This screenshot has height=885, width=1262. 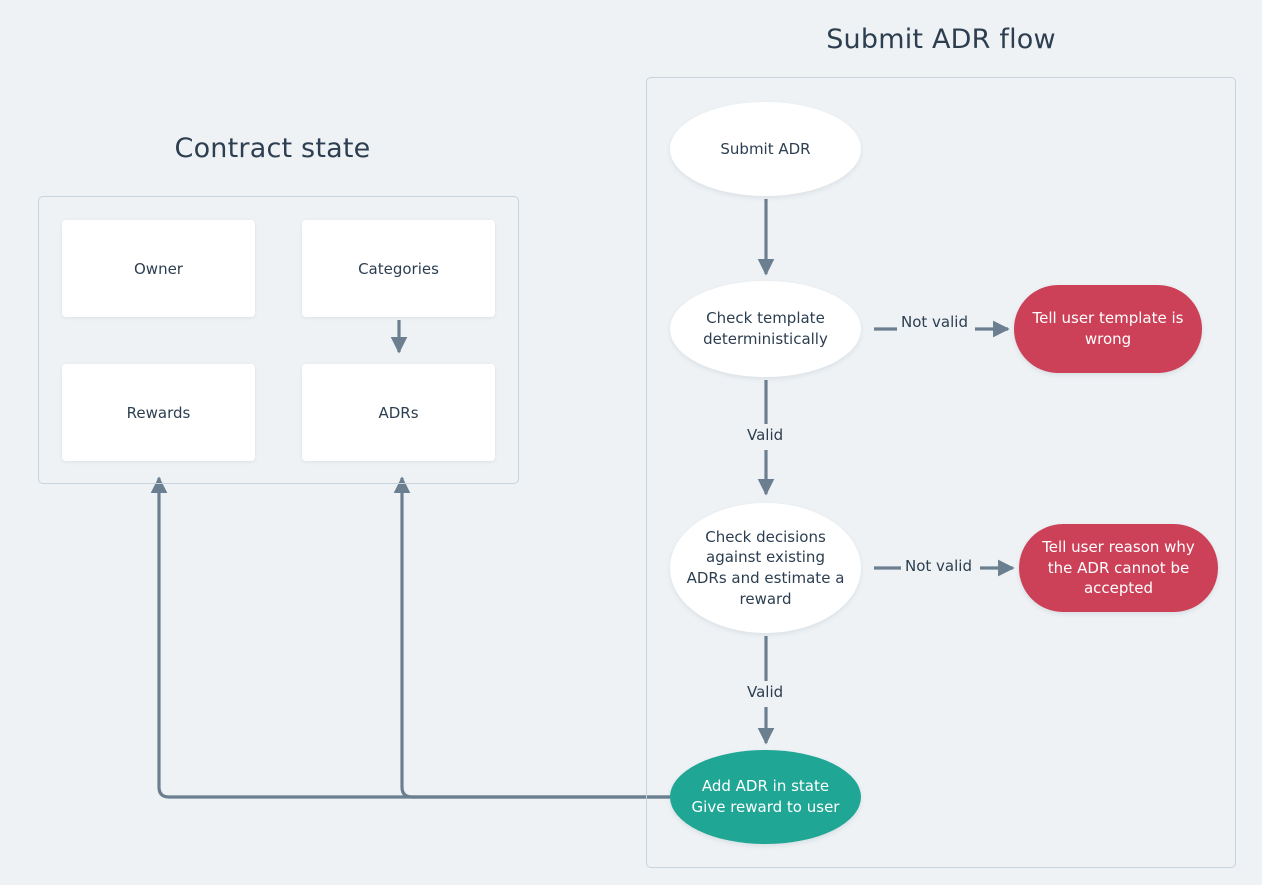 I want to click on edge-label-valid-template: Valid, so click(x=765, y=435).